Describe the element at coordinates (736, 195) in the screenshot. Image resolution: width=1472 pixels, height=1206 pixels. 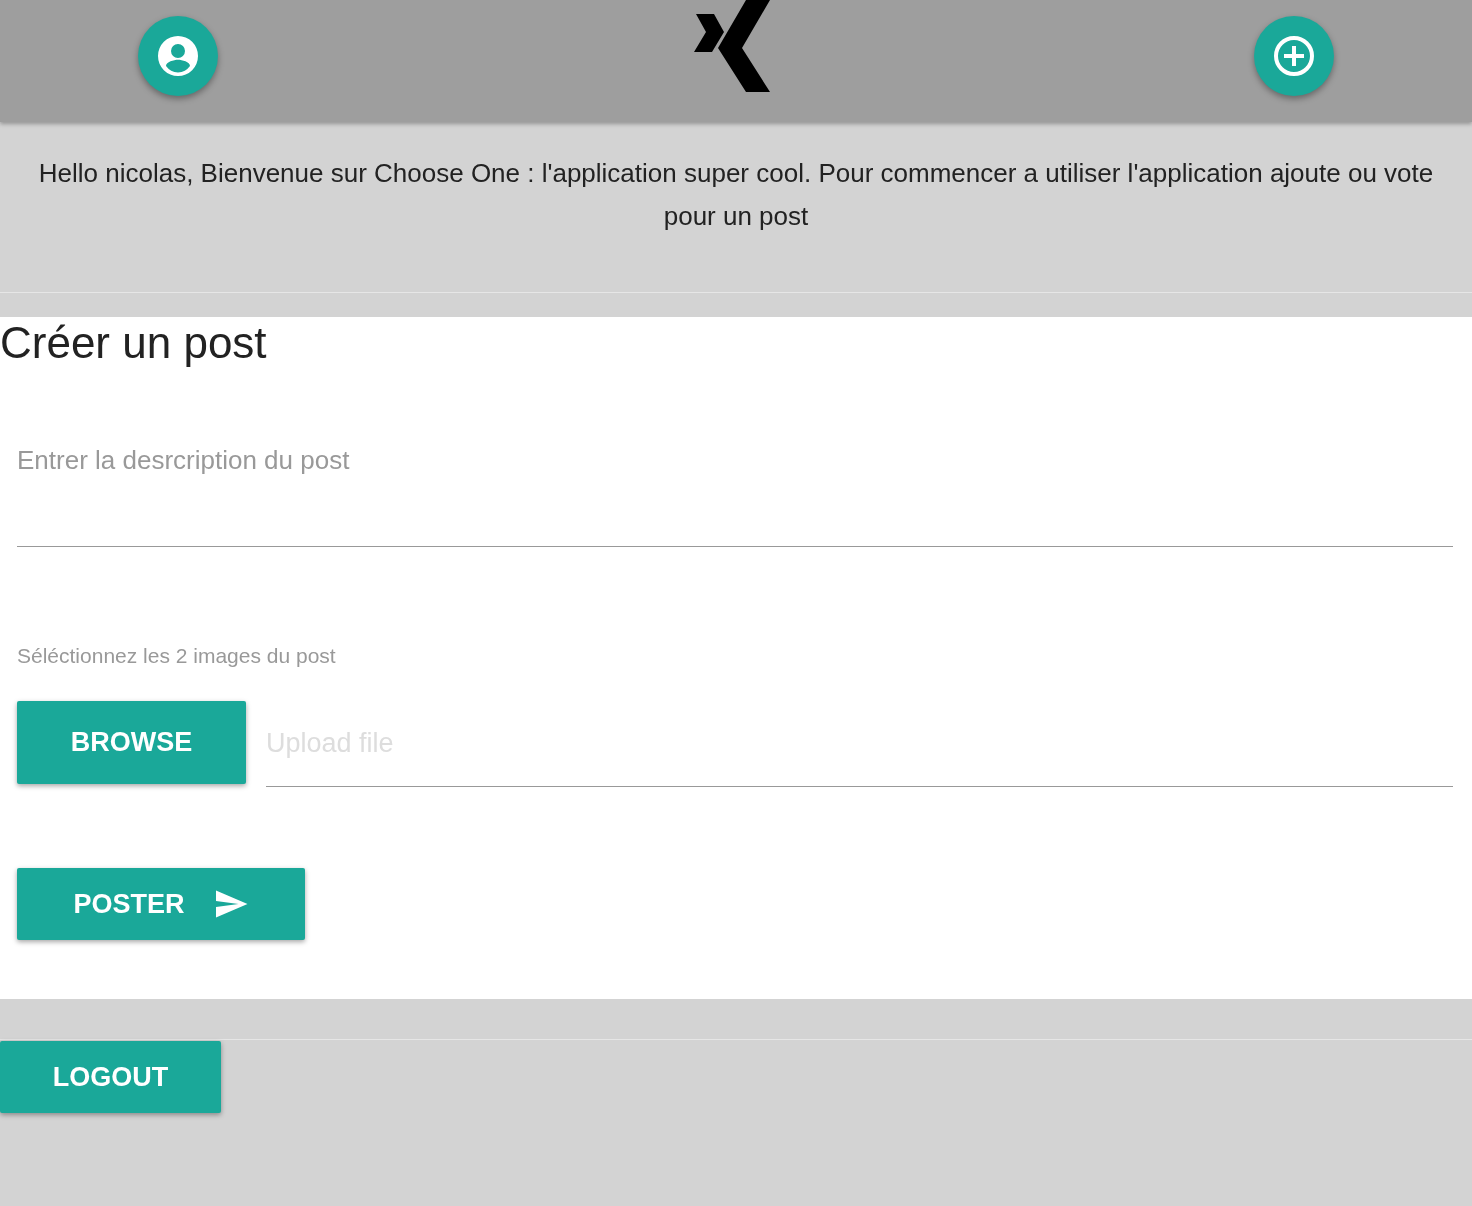
I see `welcome-message: Hello nicolas, Bienvenue sur Choose One : l'application super cool. Pour commencer a utiliser l'application ajoute ou vote pour un post` at that location.